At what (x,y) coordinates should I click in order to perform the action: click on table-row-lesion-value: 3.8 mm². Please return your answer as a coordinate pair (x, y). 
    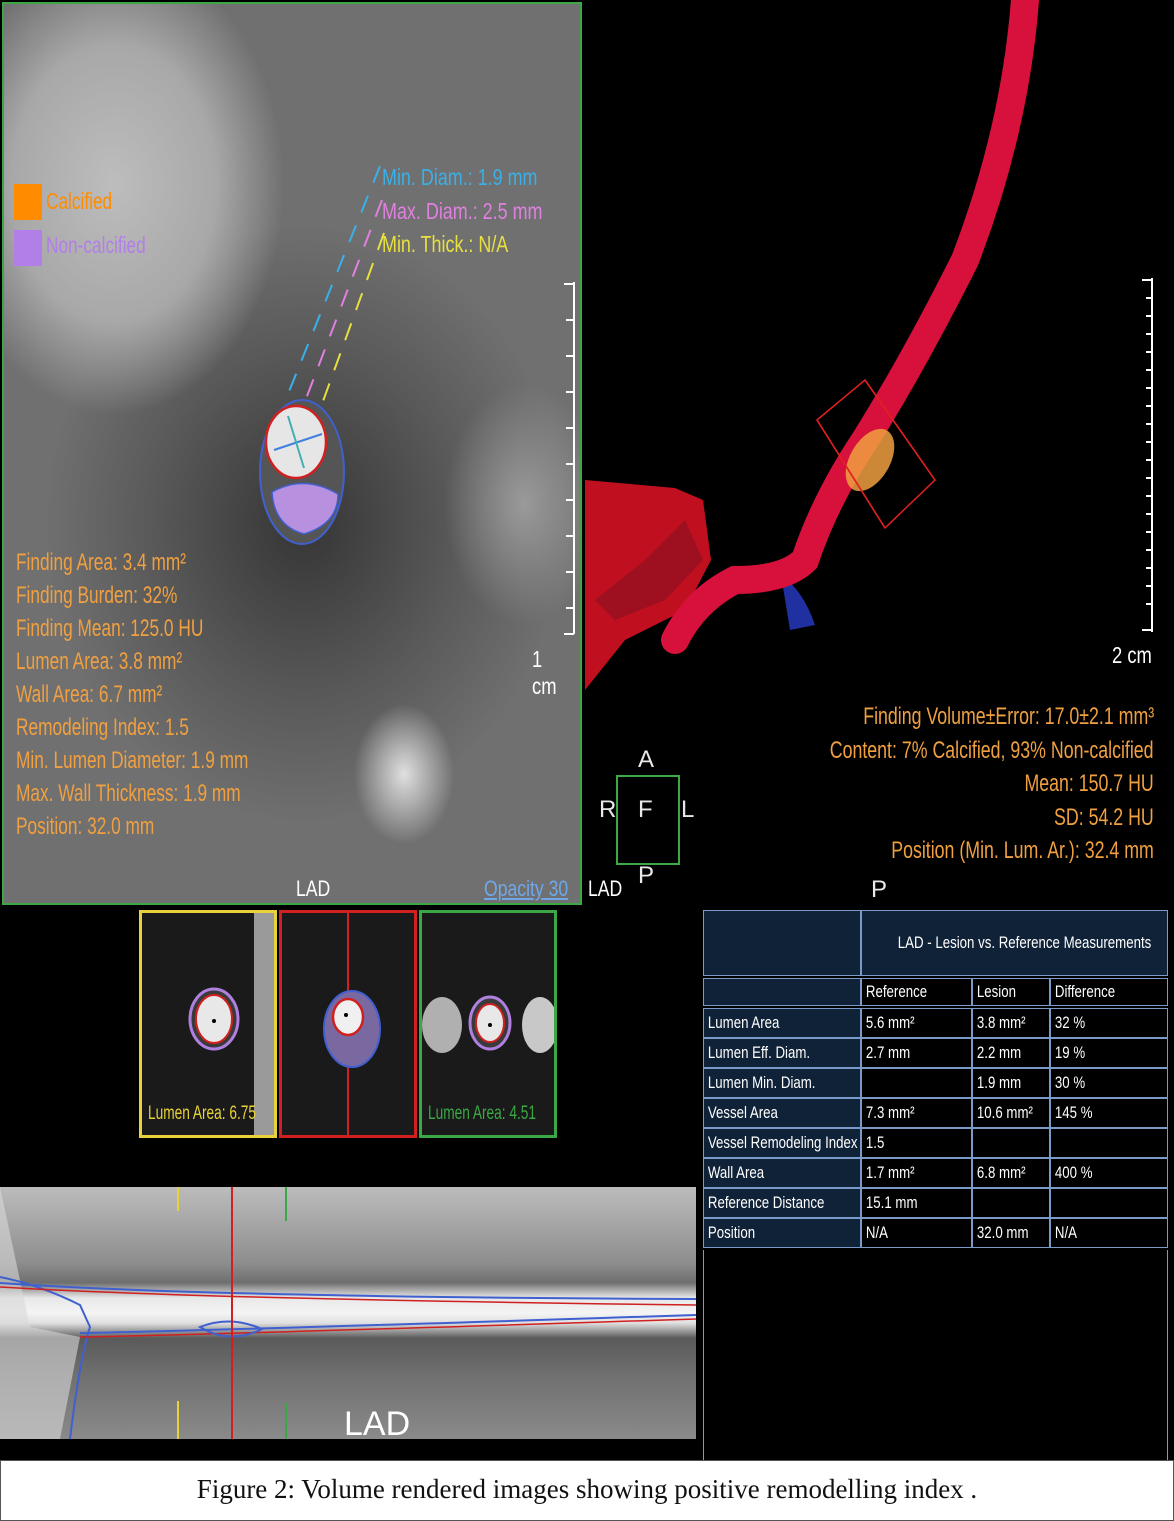
    Looking at the image, I should click on (1011, 1023).